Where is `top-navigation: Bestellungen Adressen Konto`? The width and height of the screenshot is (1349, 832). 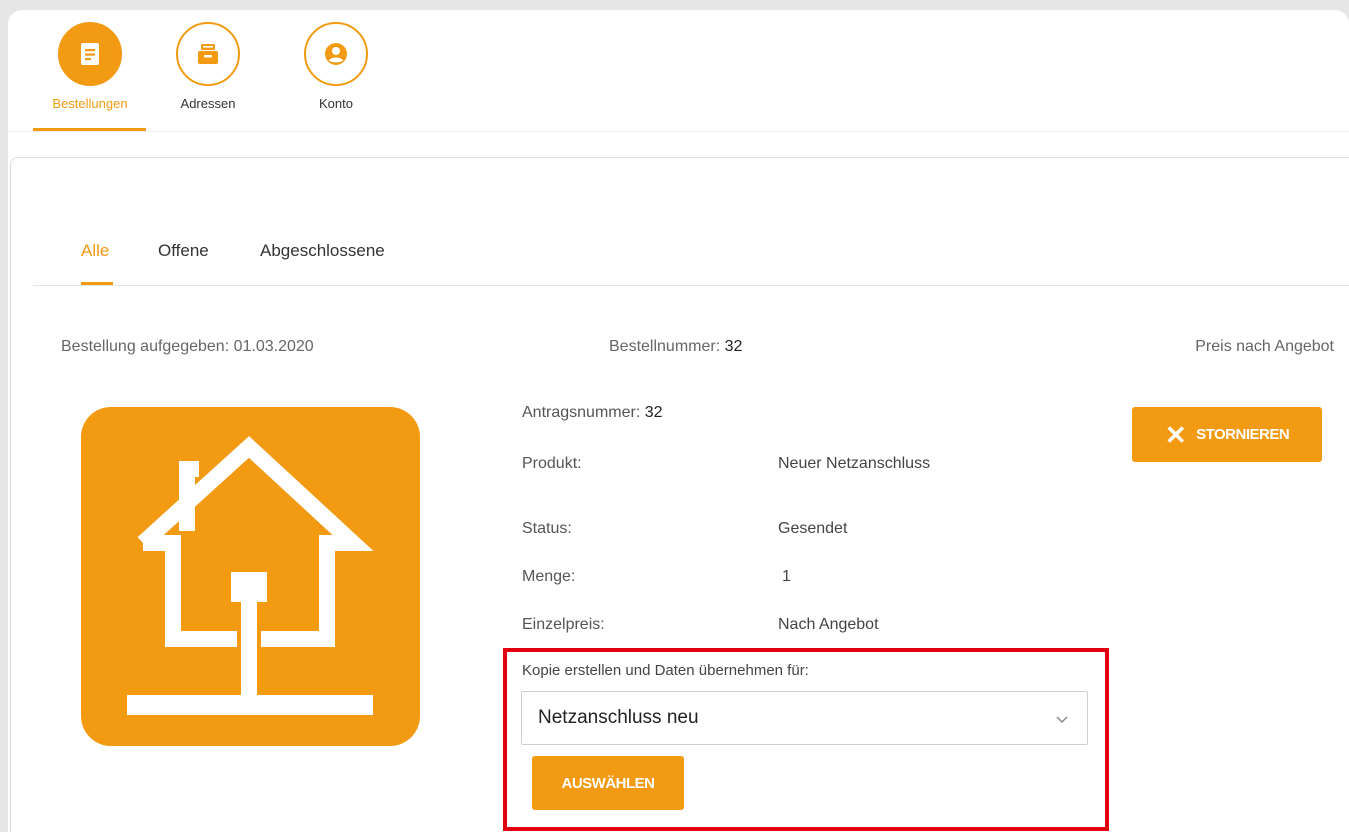
top-navigation: Bestellungen Adressen Konto is located at coordinates (678, 71).